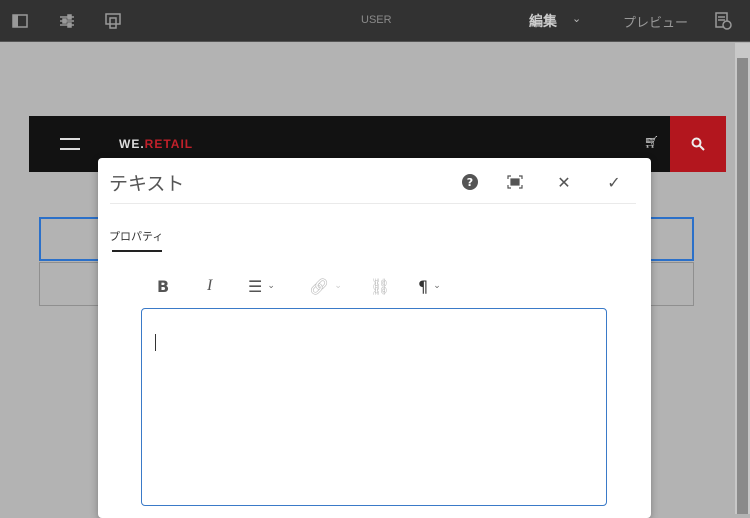 This screenshot has width=750, height=518. What do you see at coordinates (137, 251) in the screenshot?
I see `active-tab-indicator` at bounding box center [137, 251].